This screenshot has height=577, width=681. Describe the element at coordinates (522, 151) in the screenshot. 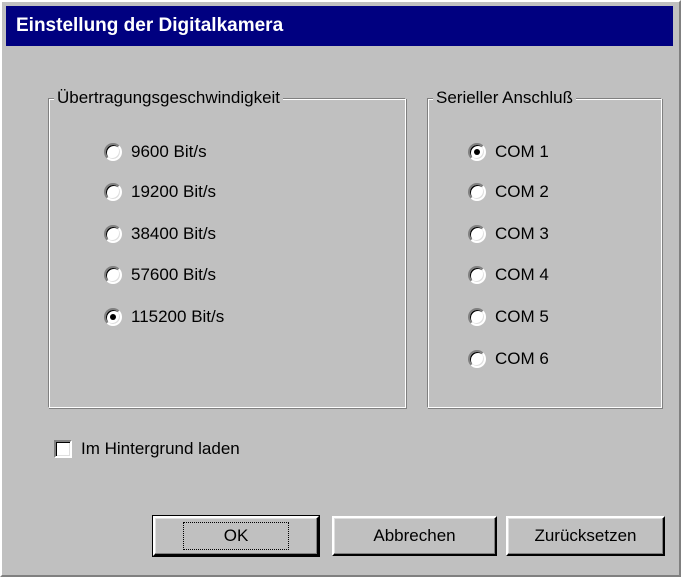

I see `radio-label: COM 1` at that location.